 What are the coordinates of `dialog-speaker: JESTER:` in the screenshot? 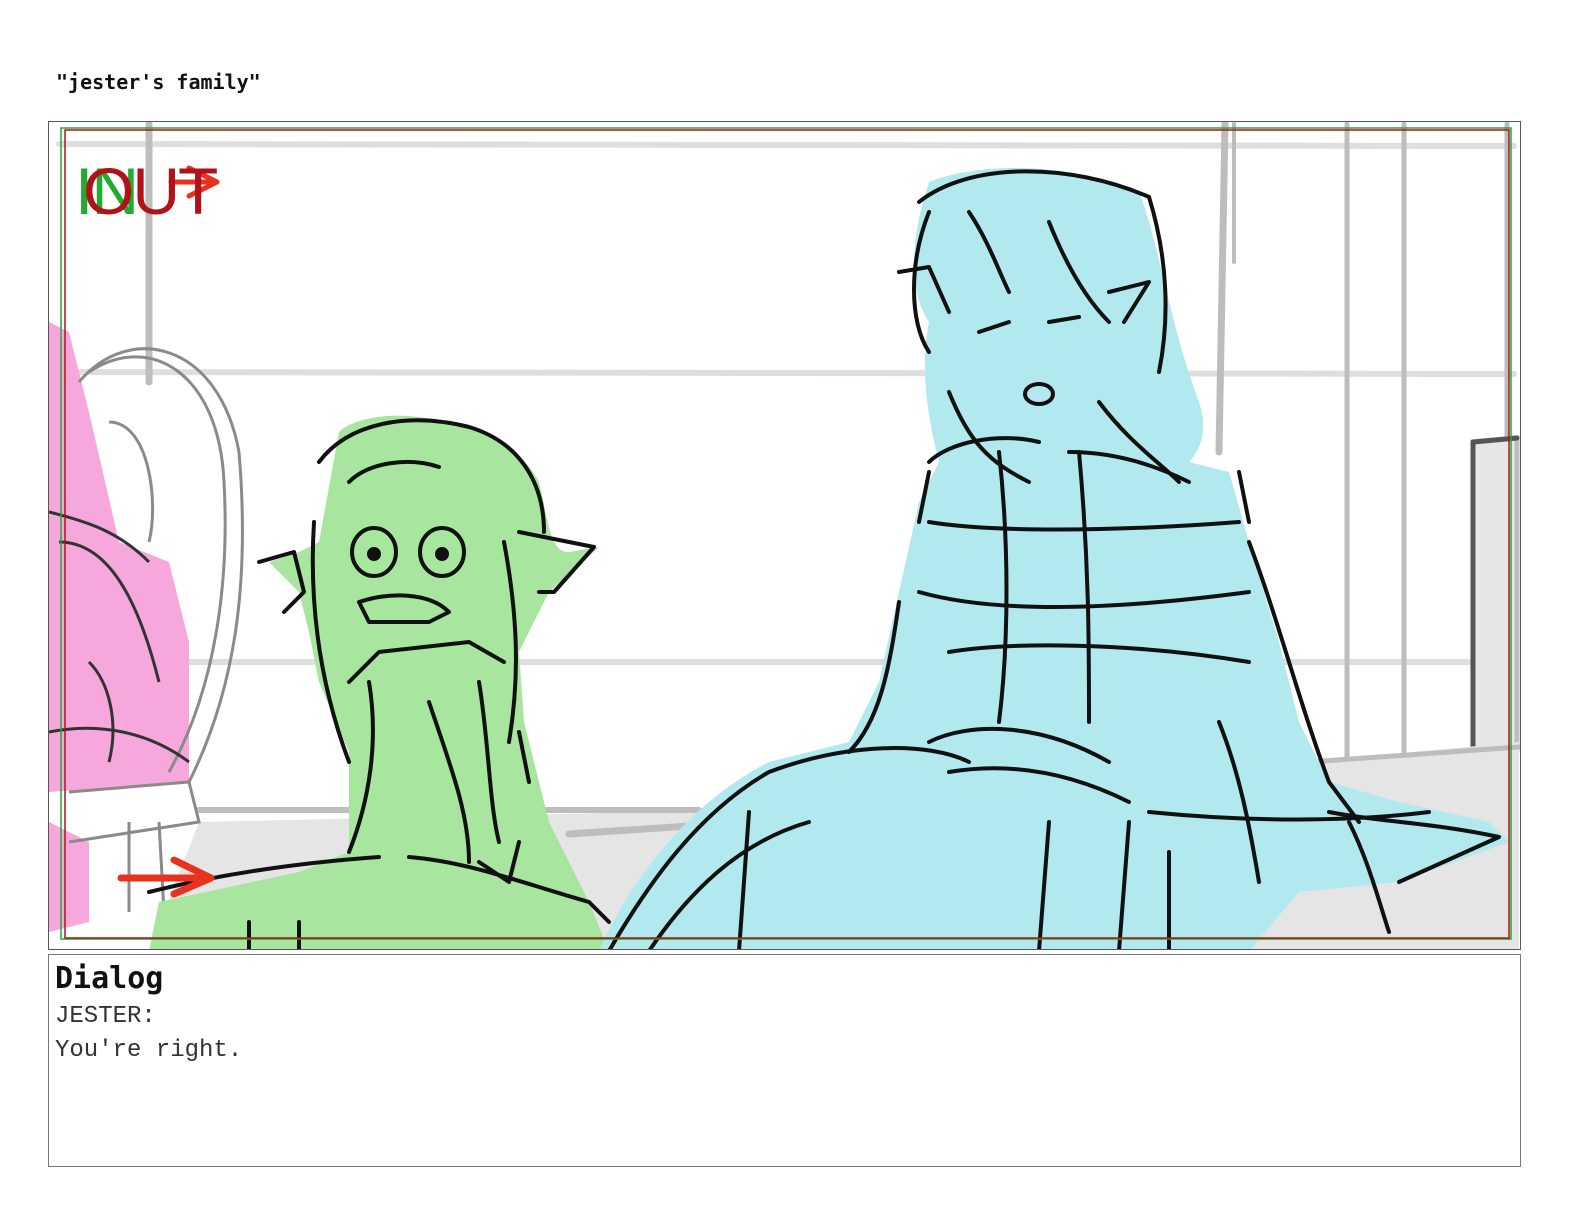 It's located at (105, 1016).